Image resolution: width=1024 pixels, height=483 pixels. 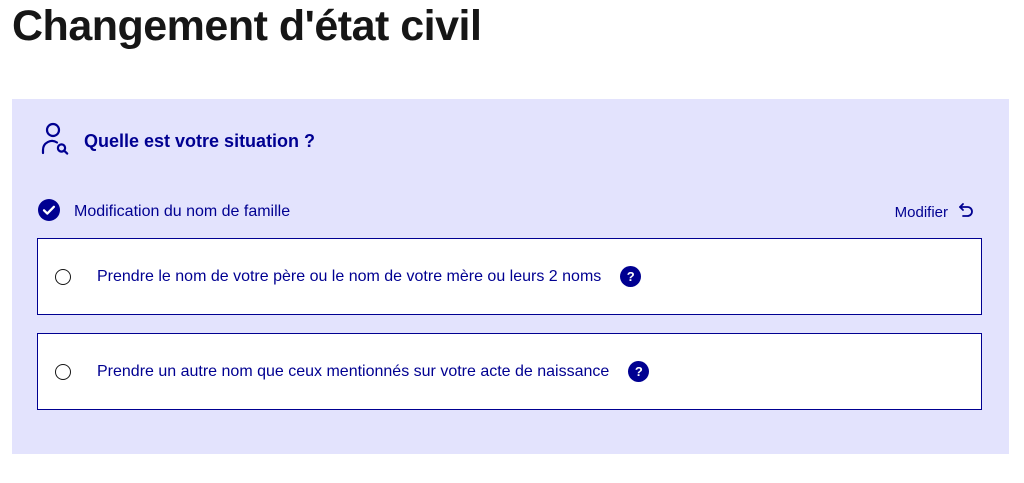 I want to click on page-title: Changement d'état civil, so click(x=247, y=26).